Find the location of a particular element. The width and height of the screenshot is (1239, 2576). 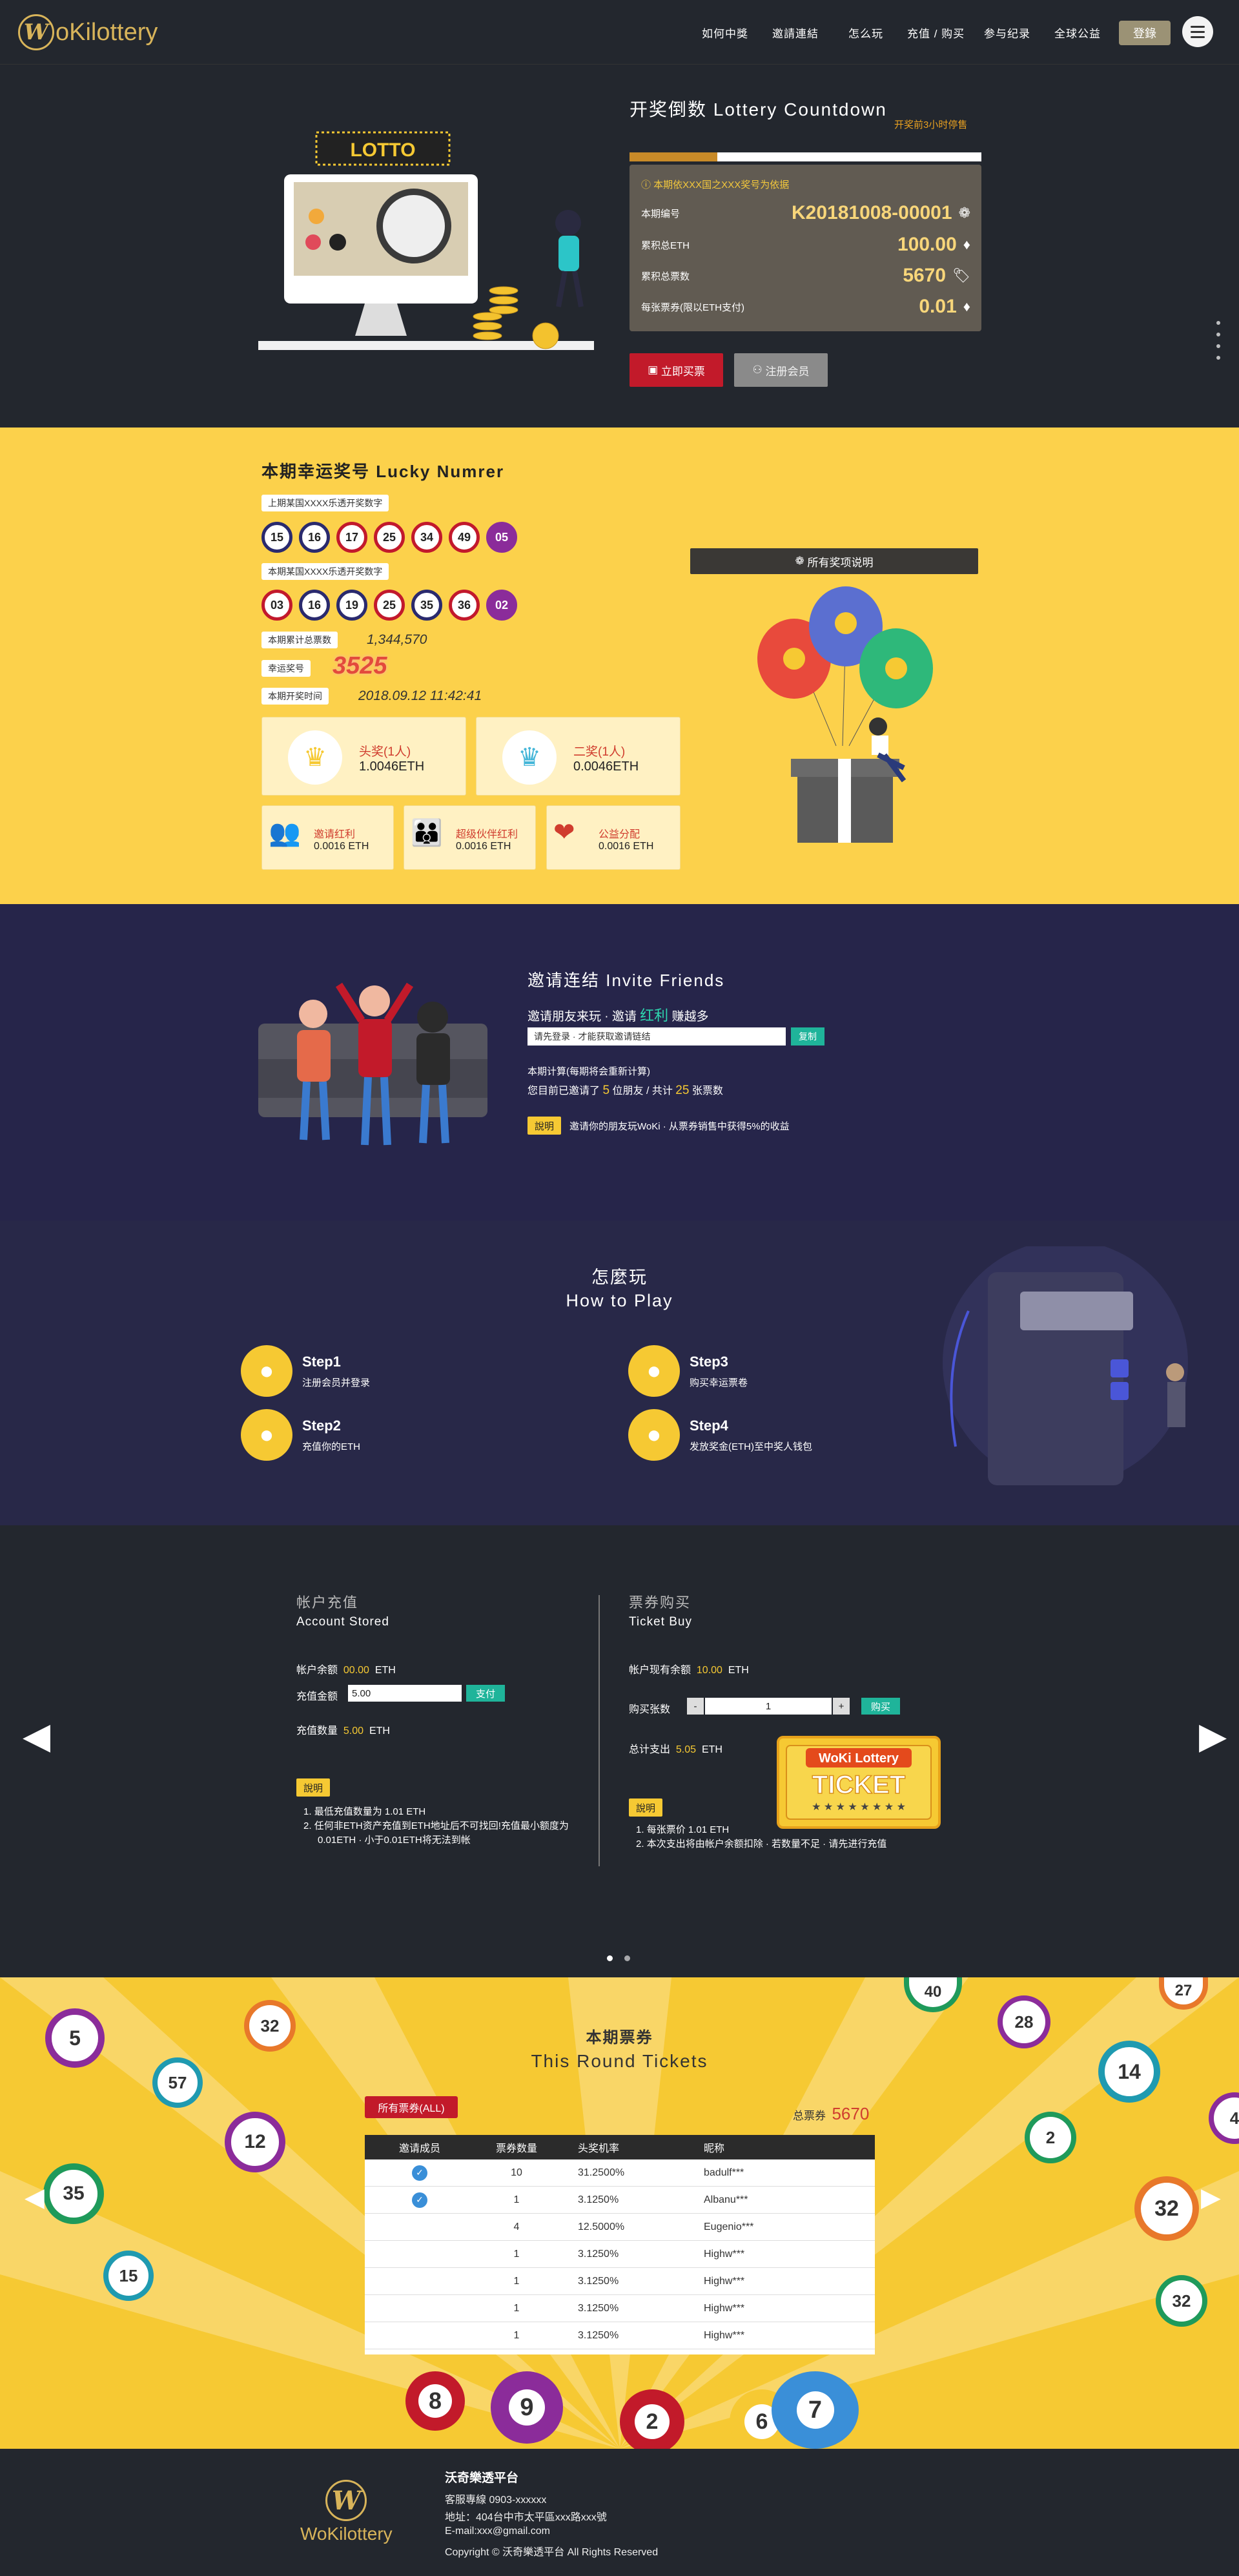

register-button: ⚇ 注册会员 is located at coordinates (781, 370).